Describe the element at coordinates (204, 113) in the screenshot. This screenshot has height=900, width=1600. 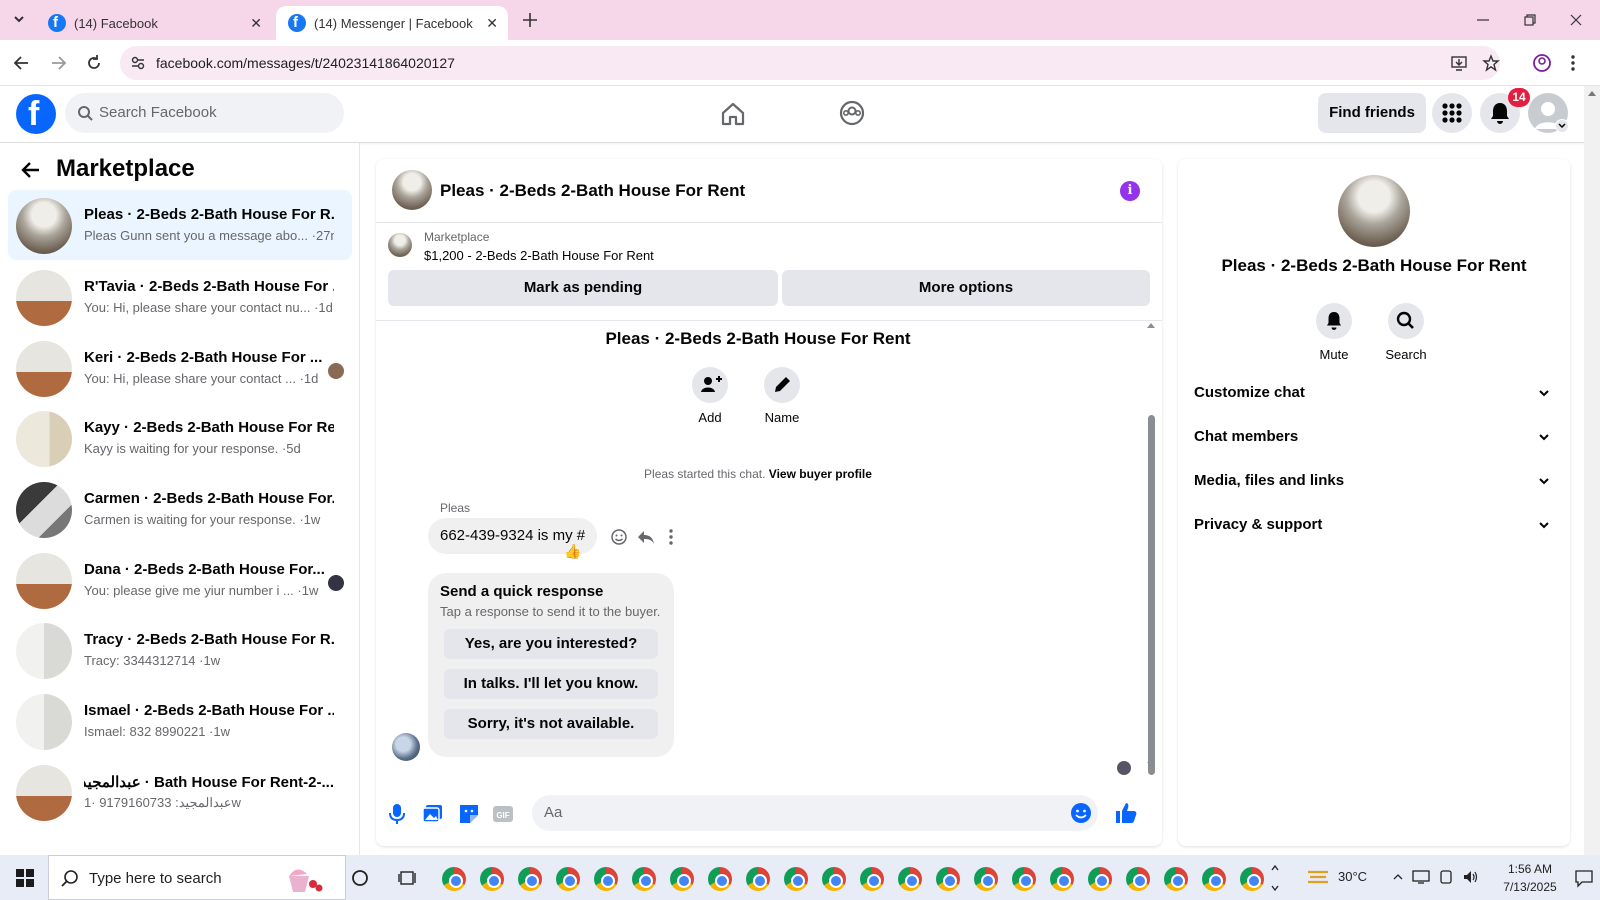
I see `search-facebook-input: Search Facebook` at that location.